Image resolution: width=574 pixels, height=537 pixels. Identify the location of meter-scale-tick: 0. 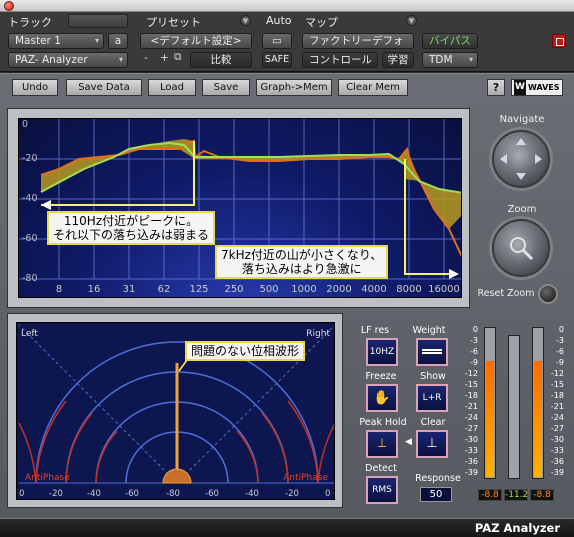
(475, 329).